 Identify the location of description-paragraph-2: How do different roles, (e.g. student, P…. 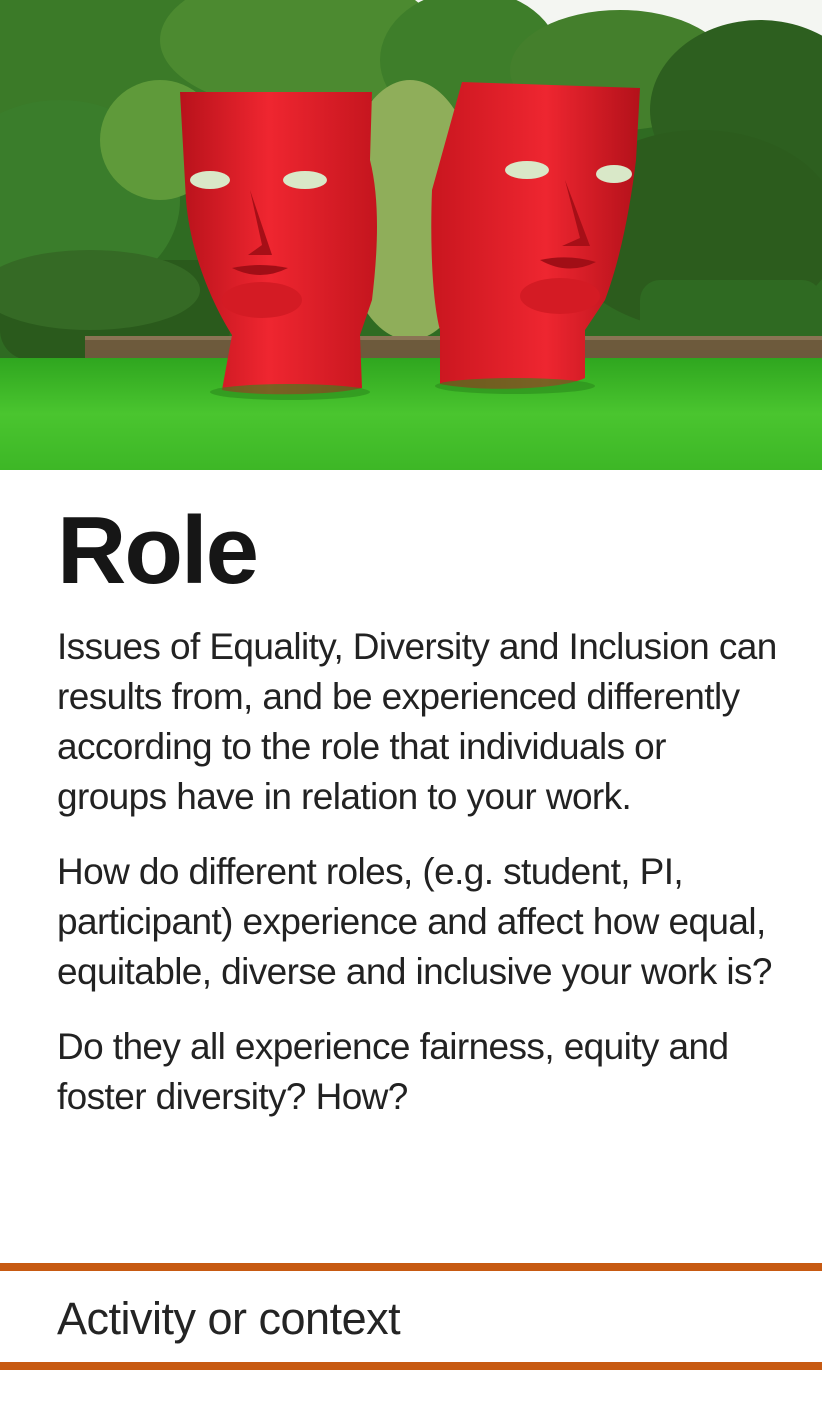
(414, 921).